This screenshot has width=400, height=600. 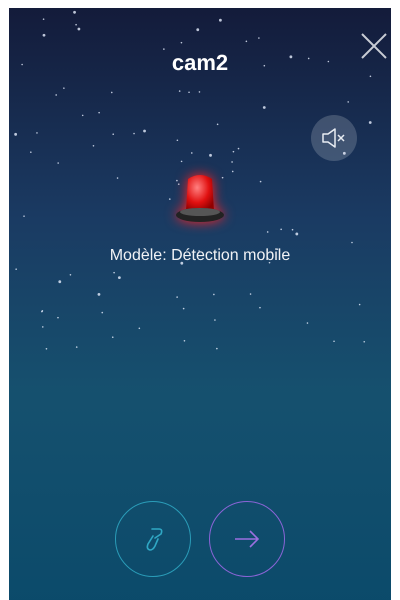 What do you see at coordinates (153, 539) in the screenshot?
I see `link-button` at bounding box center [153, 539].